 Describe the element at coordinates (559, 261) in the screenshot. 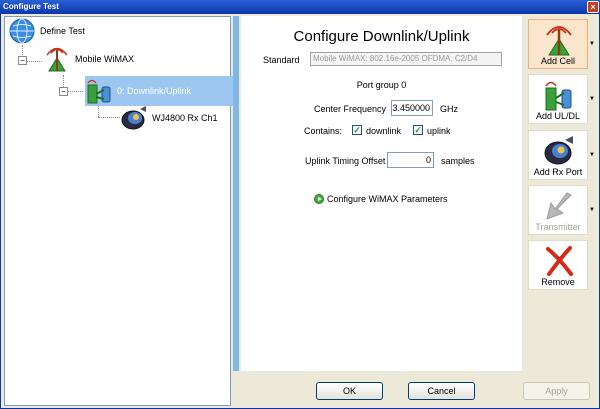

I see `remove-x-icon` at that location.